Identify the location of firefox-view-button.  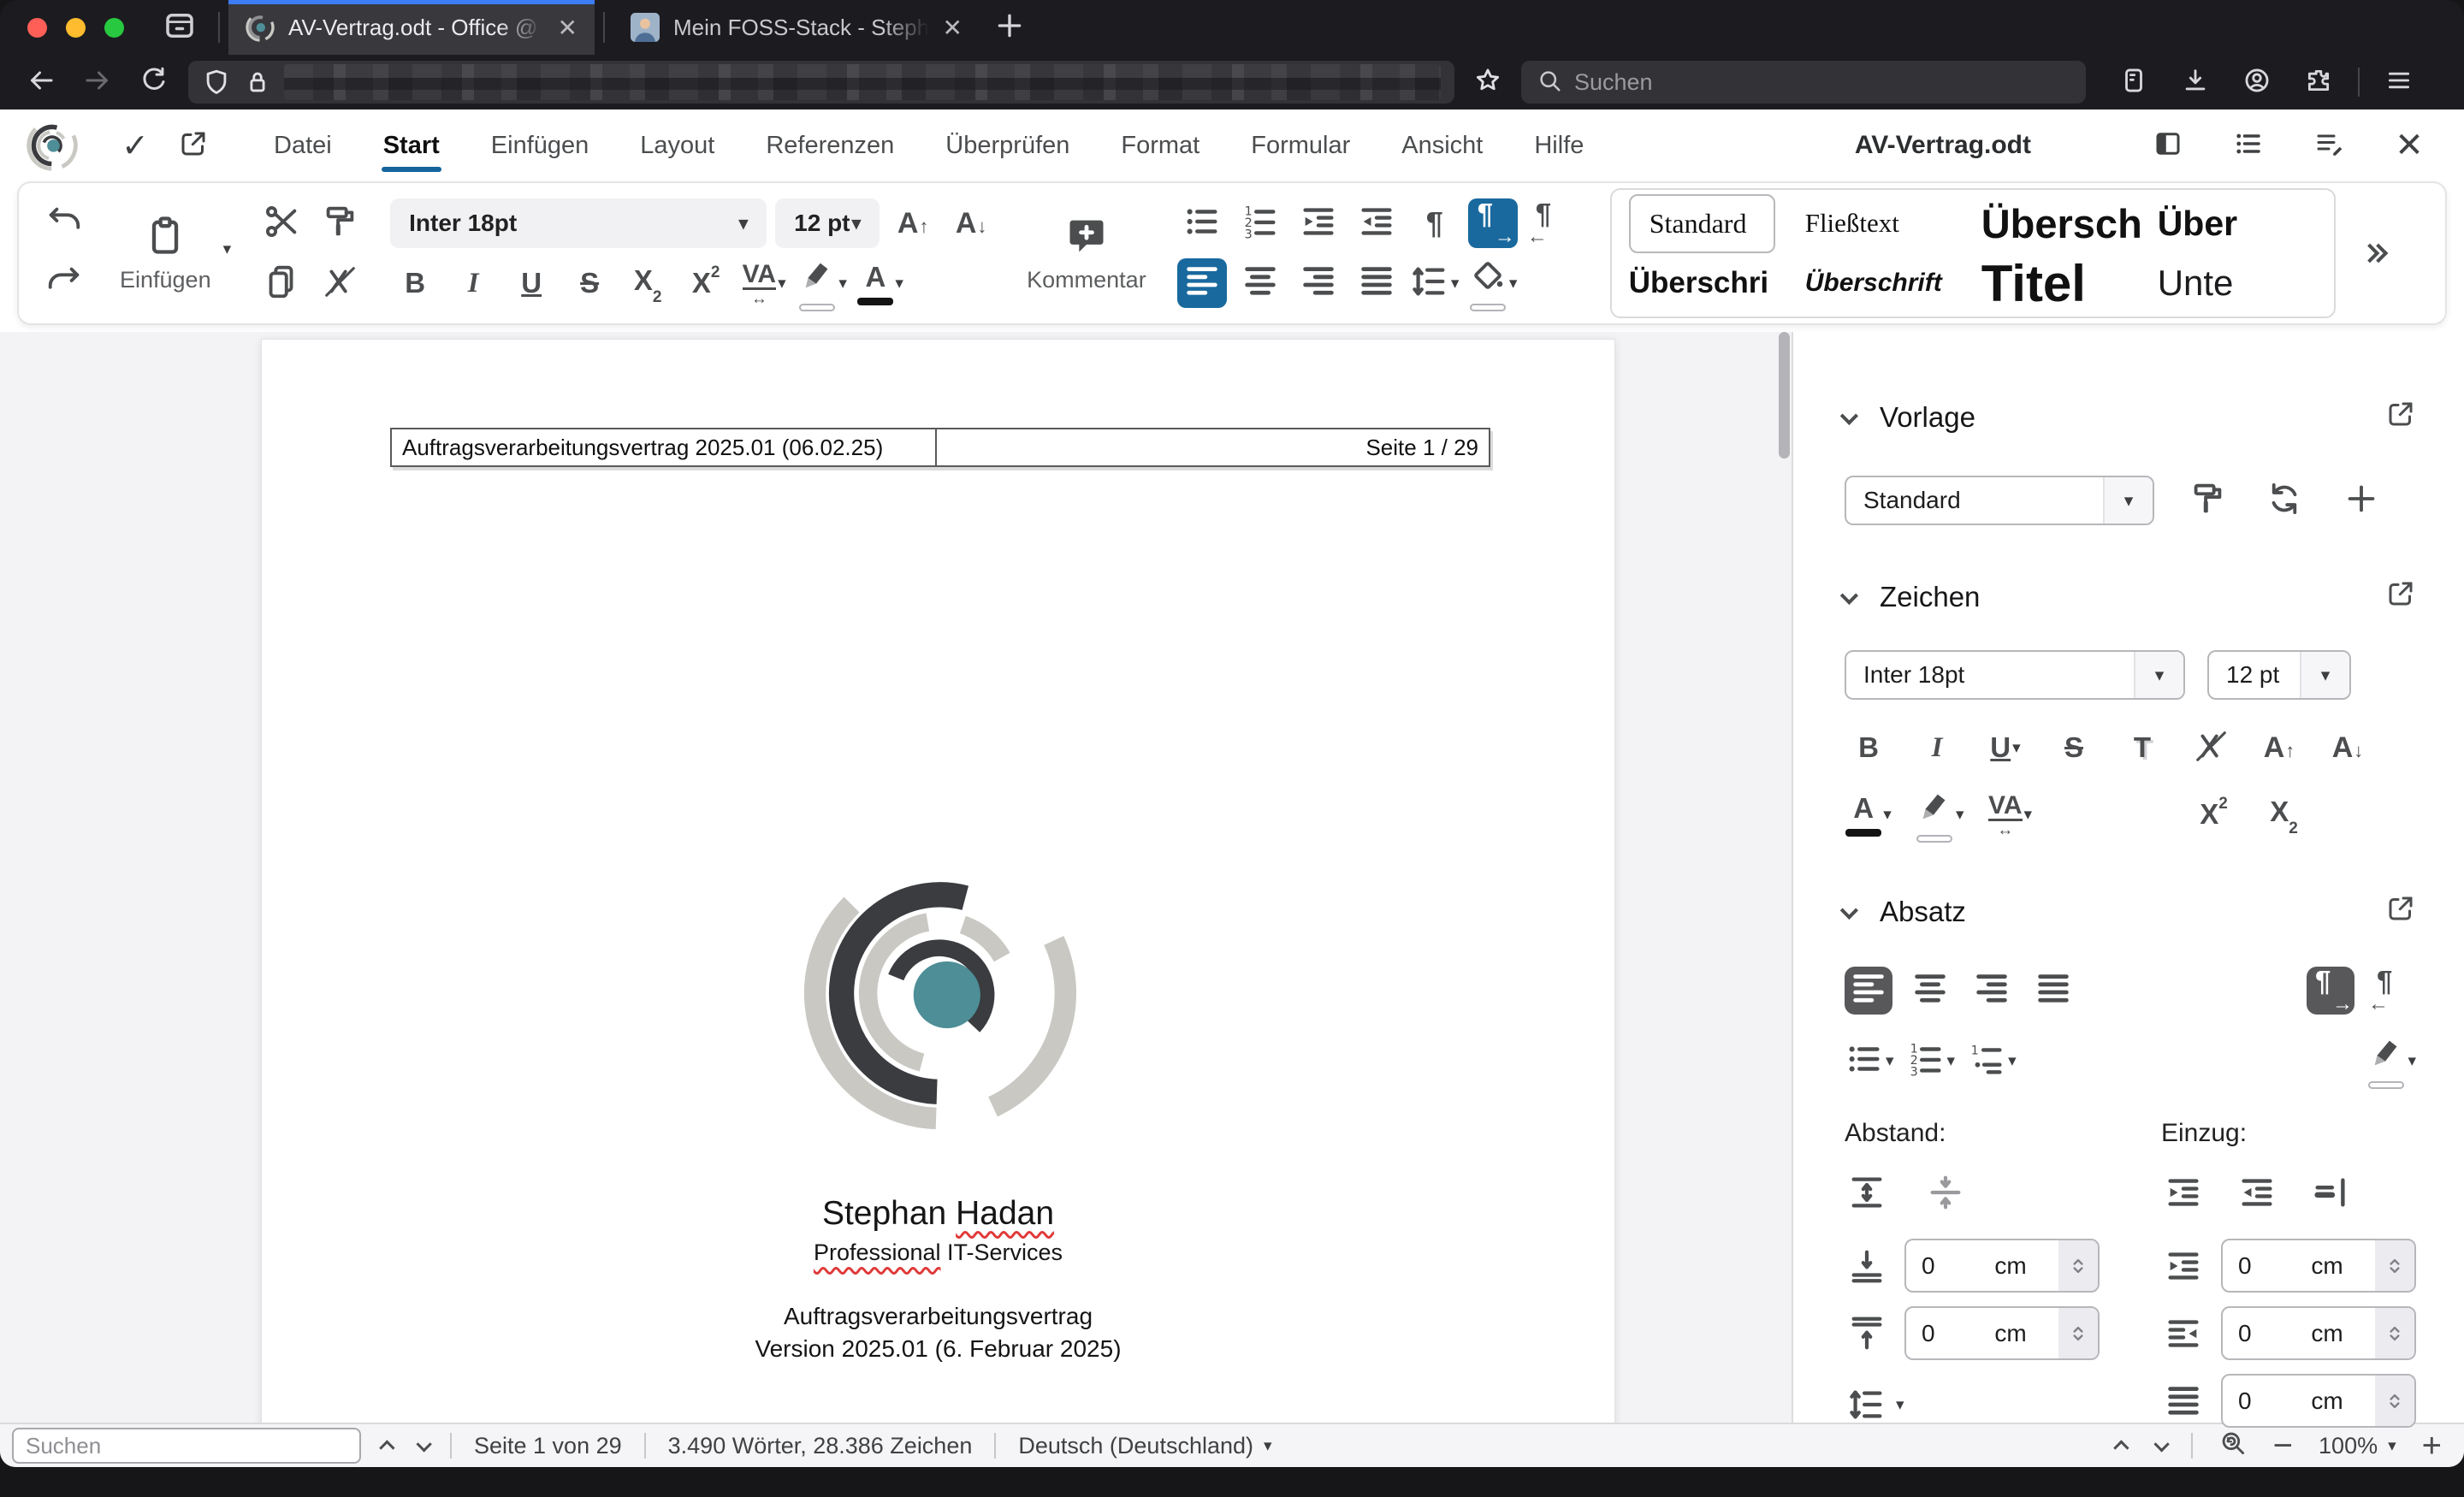
(180, 27).